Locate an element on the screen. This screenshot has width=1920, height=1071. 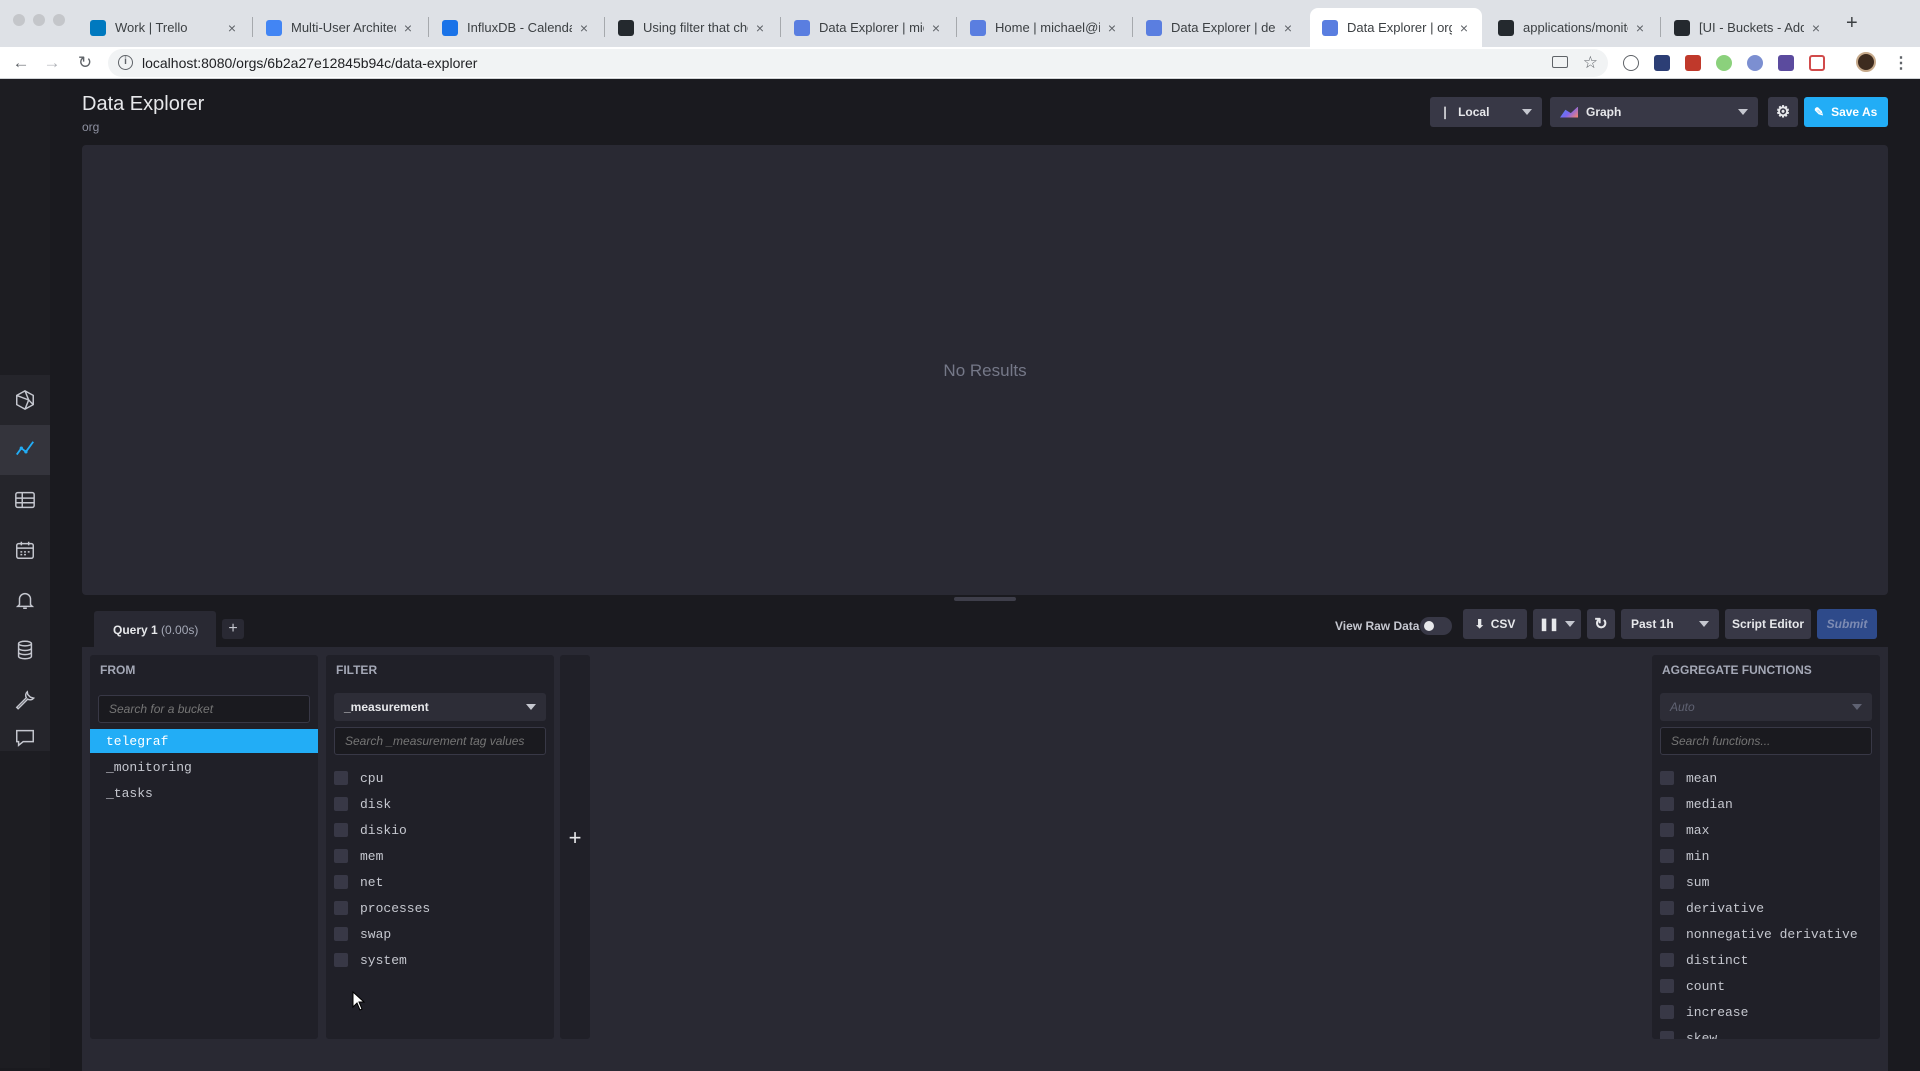
tag-key-dropdown: _measurement is located at coordinates (440, 707).